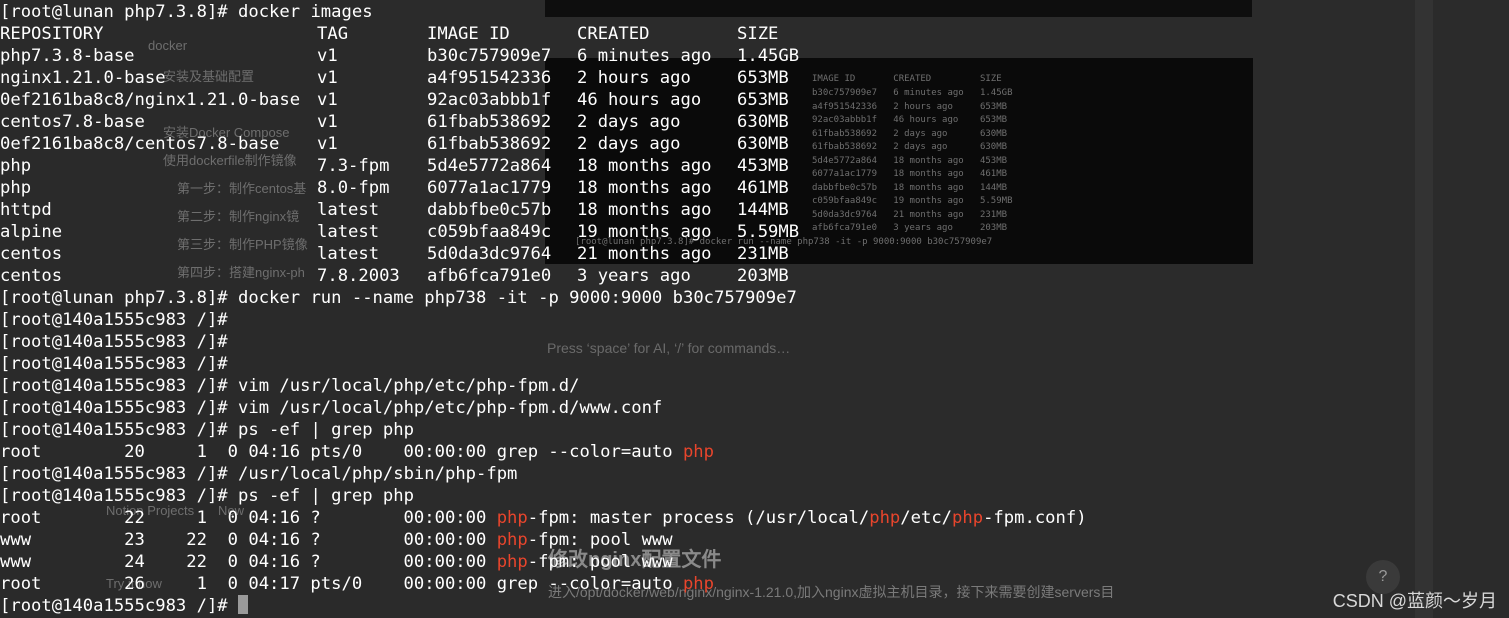 The width and height of the screenshot is (1509, 618). I want to click on cell-tag: 7.3-fpm, so click(353, 166).